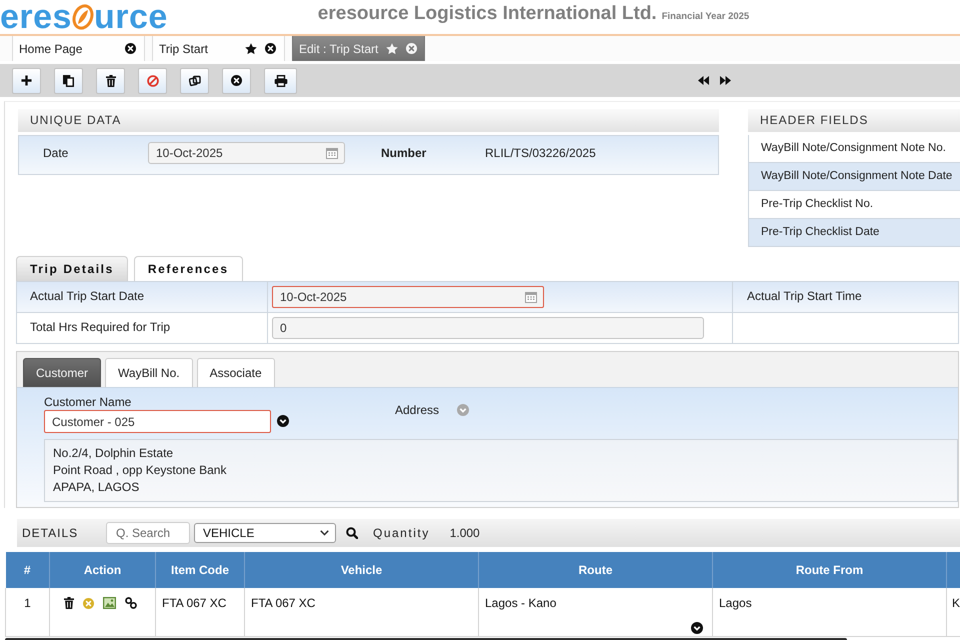 Image resolution: width=960 pixels, height=640 pixels. I want to click on financial-year: Financial Year 2025, so click(706, 16).